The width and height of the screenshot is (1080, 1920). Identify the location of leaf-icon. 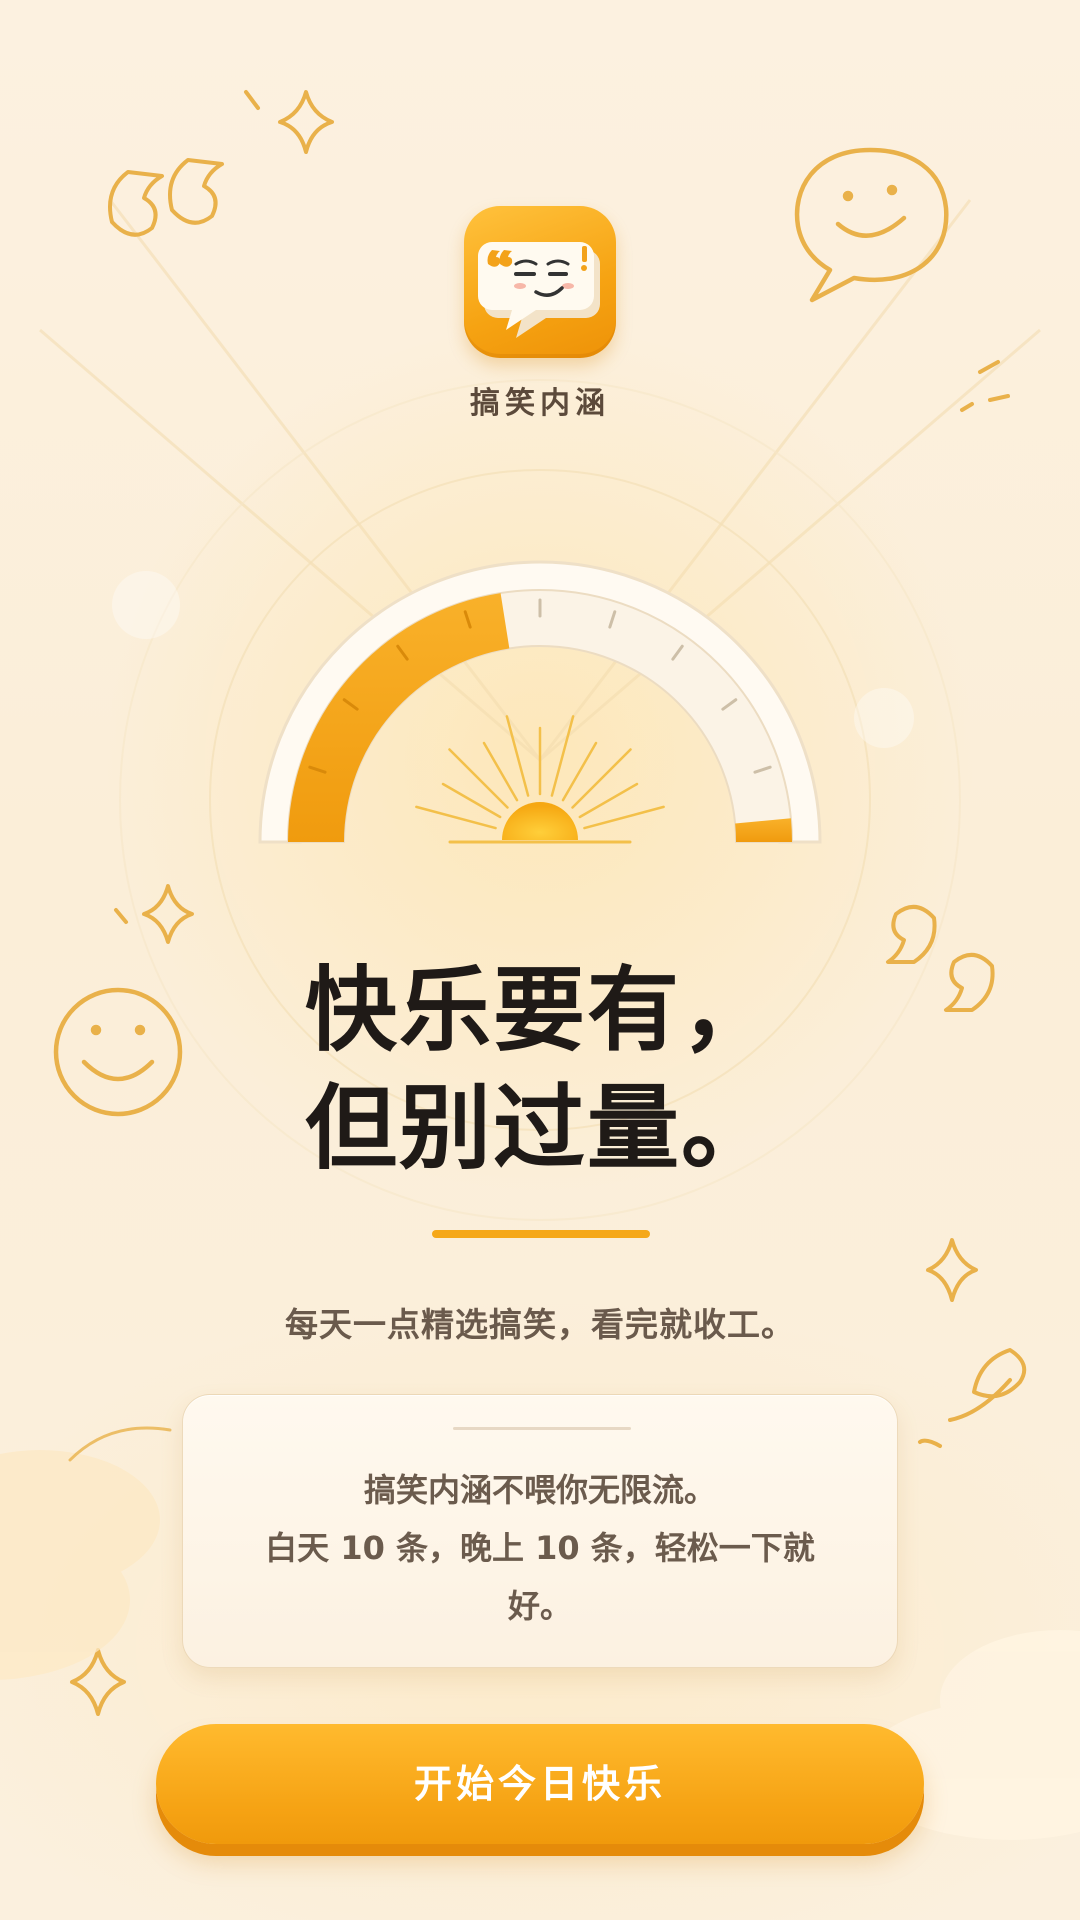
(972, 1398).